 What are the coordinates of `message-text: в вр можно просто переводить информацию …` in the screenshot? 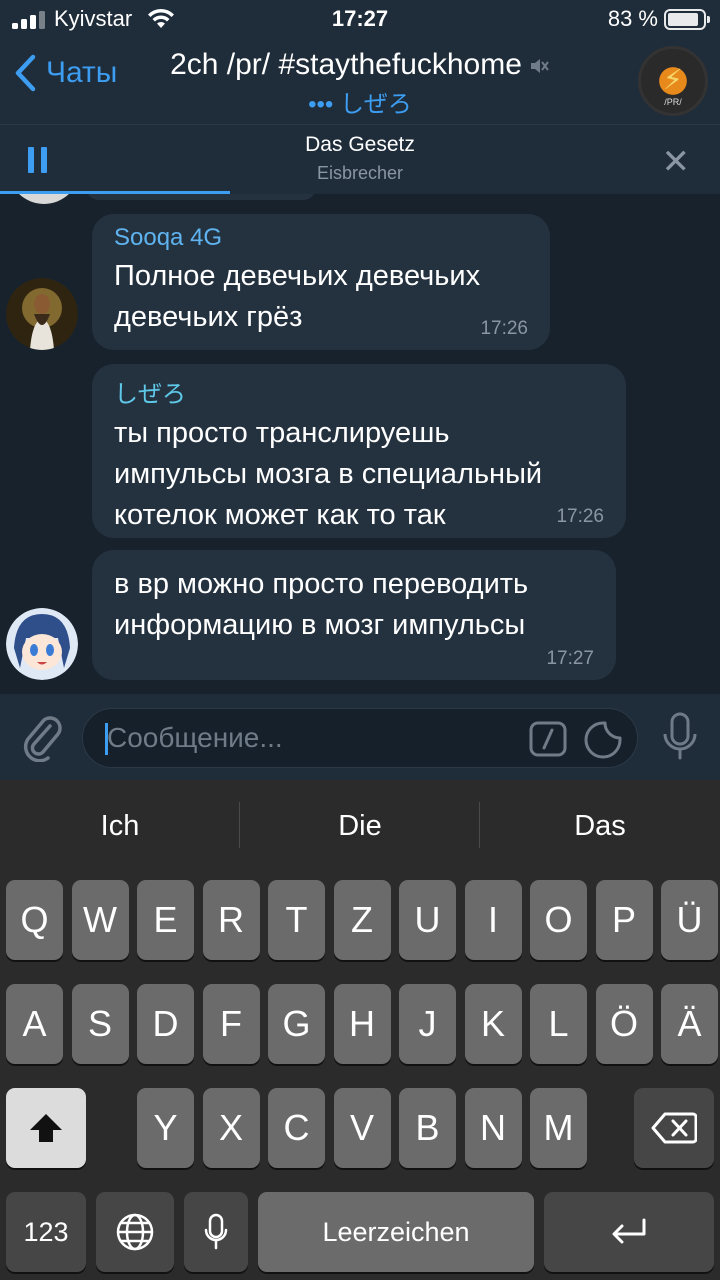 It's located at (354, 605).